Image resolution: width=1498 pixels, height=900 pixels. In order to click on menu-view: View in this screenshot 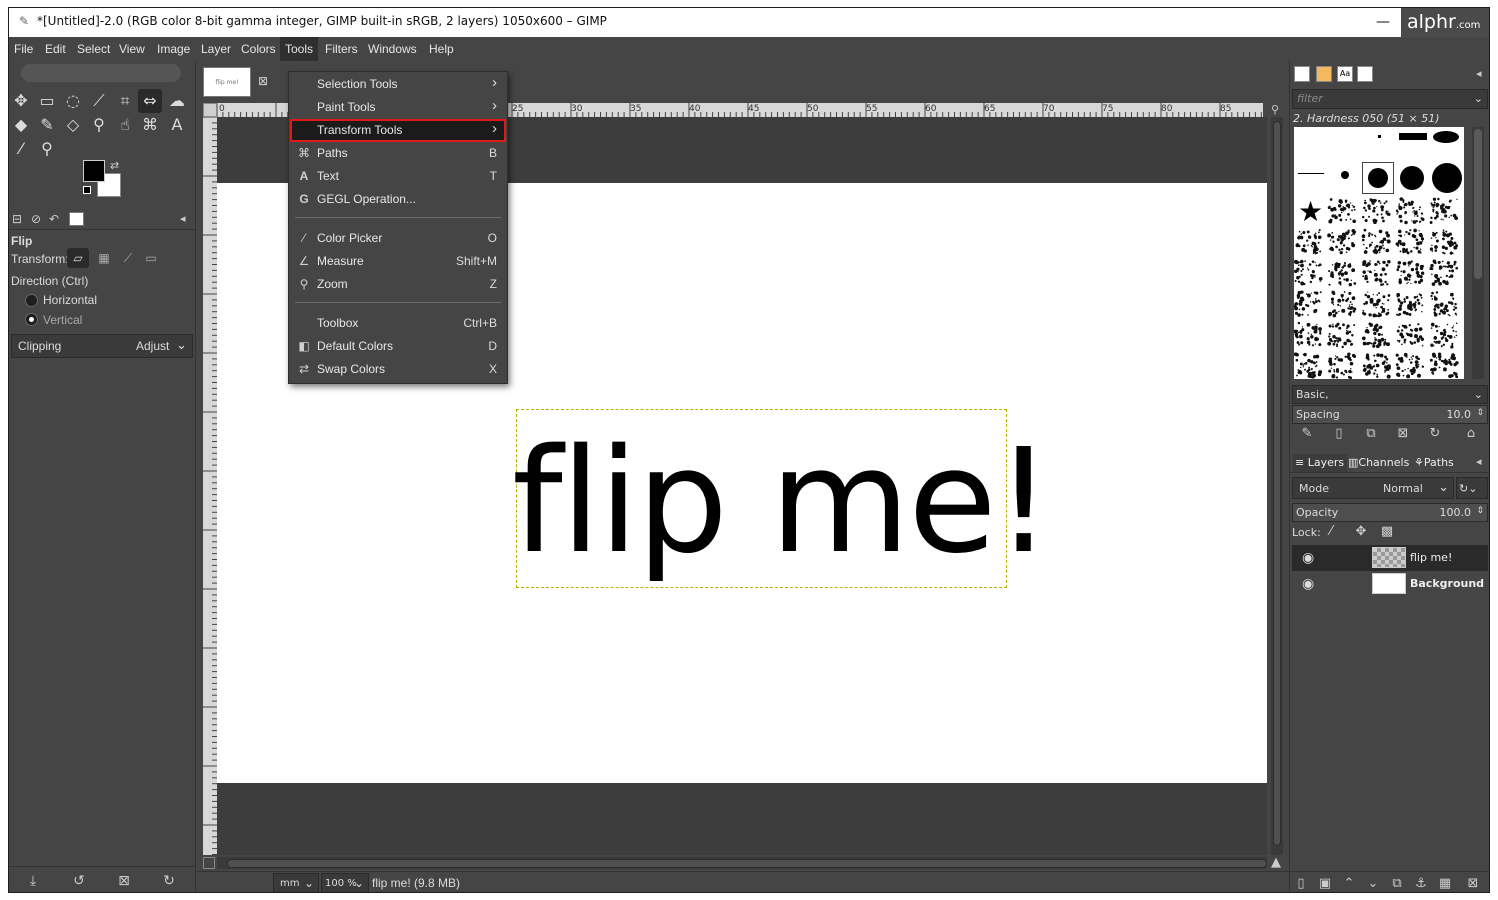, I will do `click(132, 49)`.